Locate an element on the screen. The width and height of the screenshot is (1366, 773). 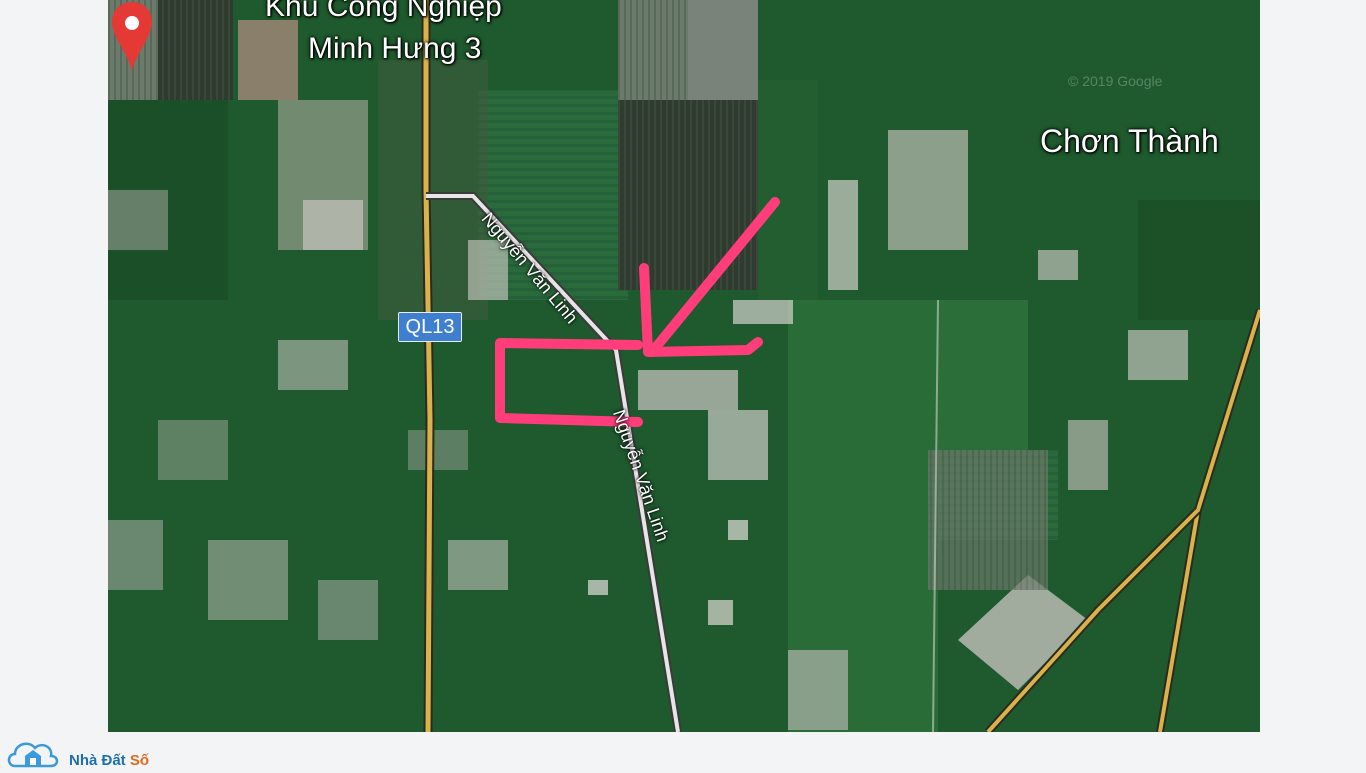
brand-name: Nhà Đất is located at coordinates (97, 760).